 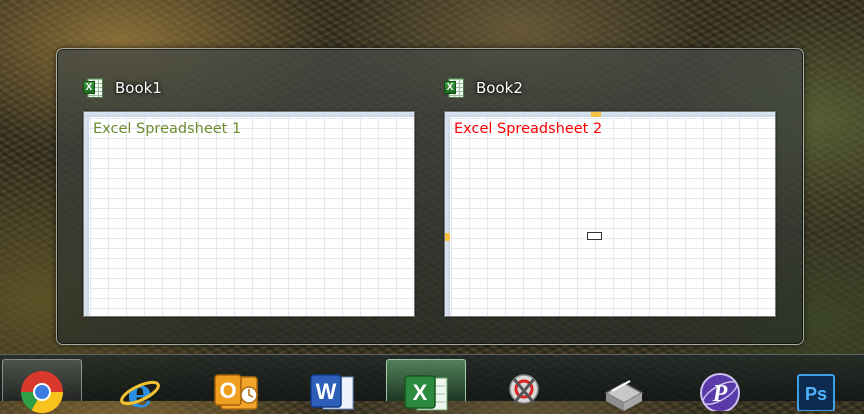 I want to click on word-icon: W, so click(x=332, y=392).